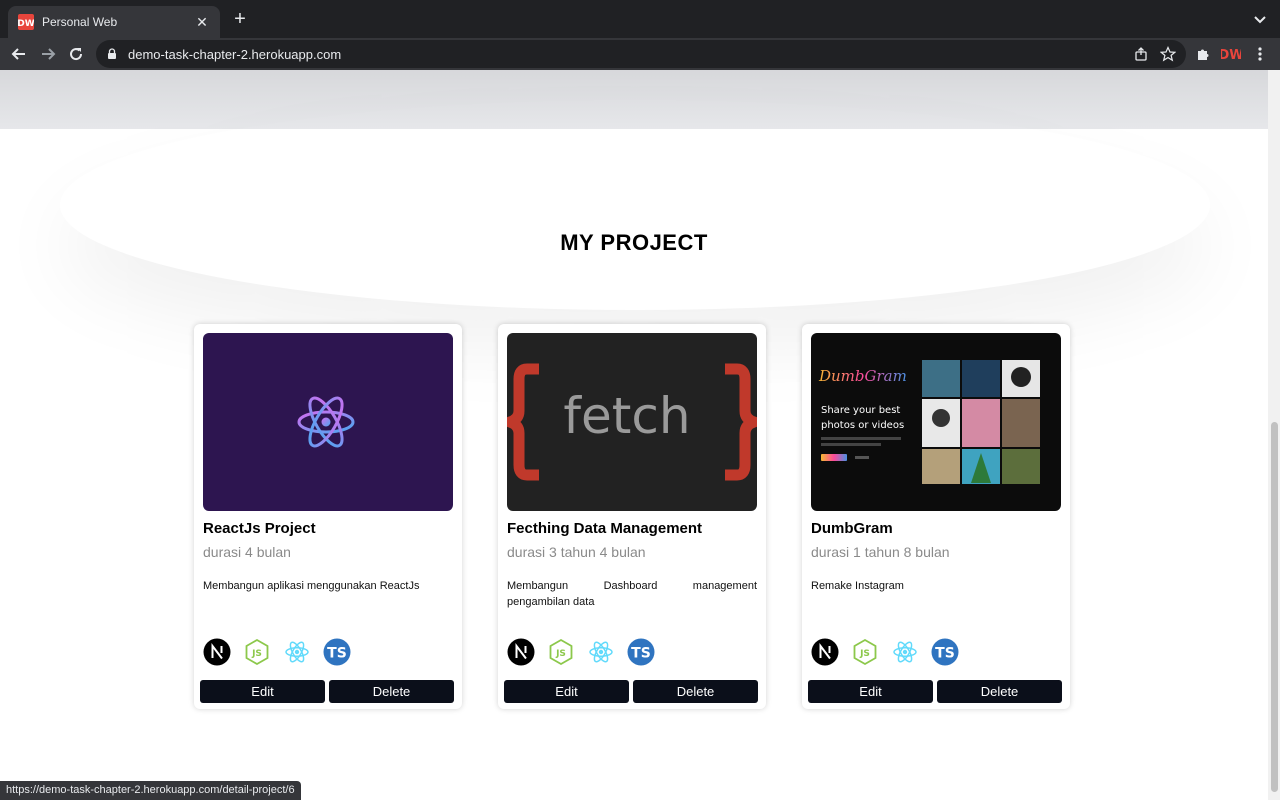 The height and width of the screenshot is (800, 1280). What do you see at coordinates (576, 552) in the screenshot?
I see `project-duration: durasi 3 tahun 4 bulan` at bounding box center [576, 552].